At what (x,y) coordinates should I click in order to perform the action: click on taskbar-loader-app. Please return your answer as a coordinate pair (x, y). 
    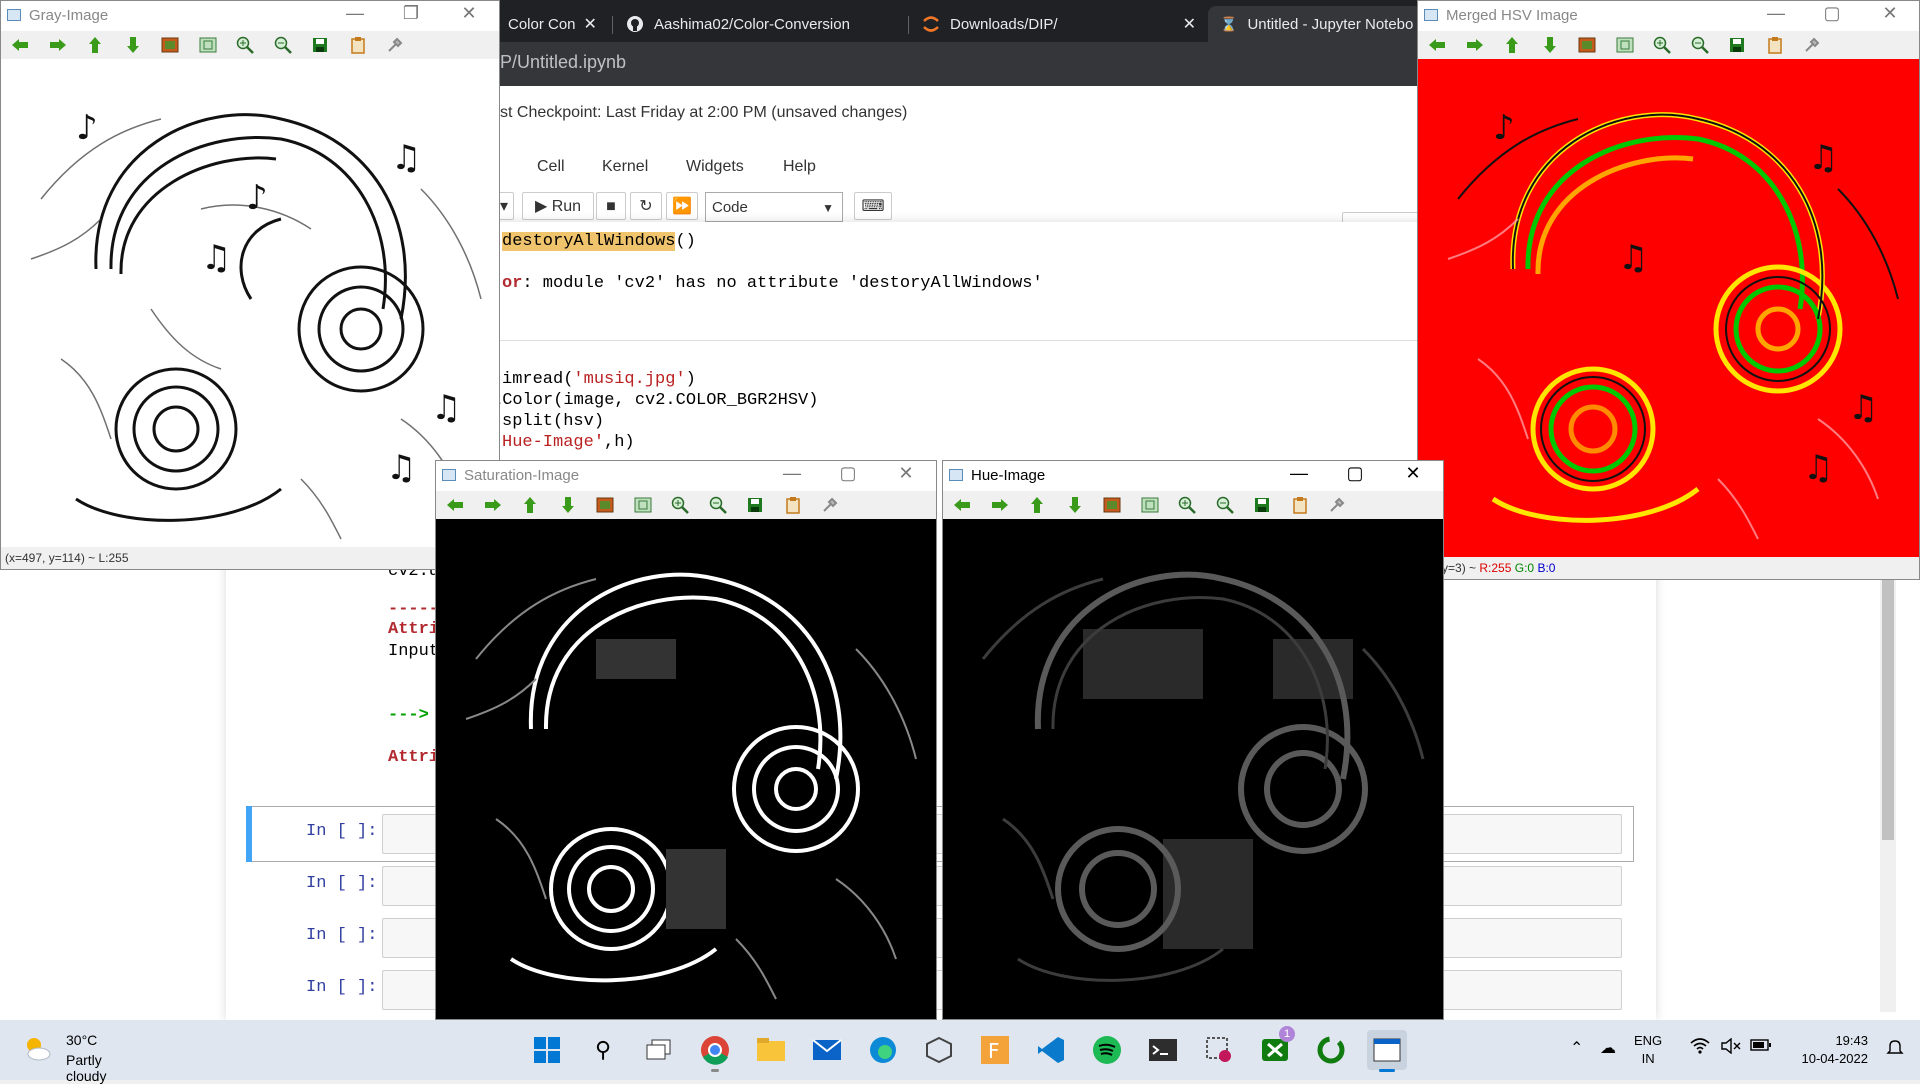
    Looking at the image, I should click on (1331, 1050).